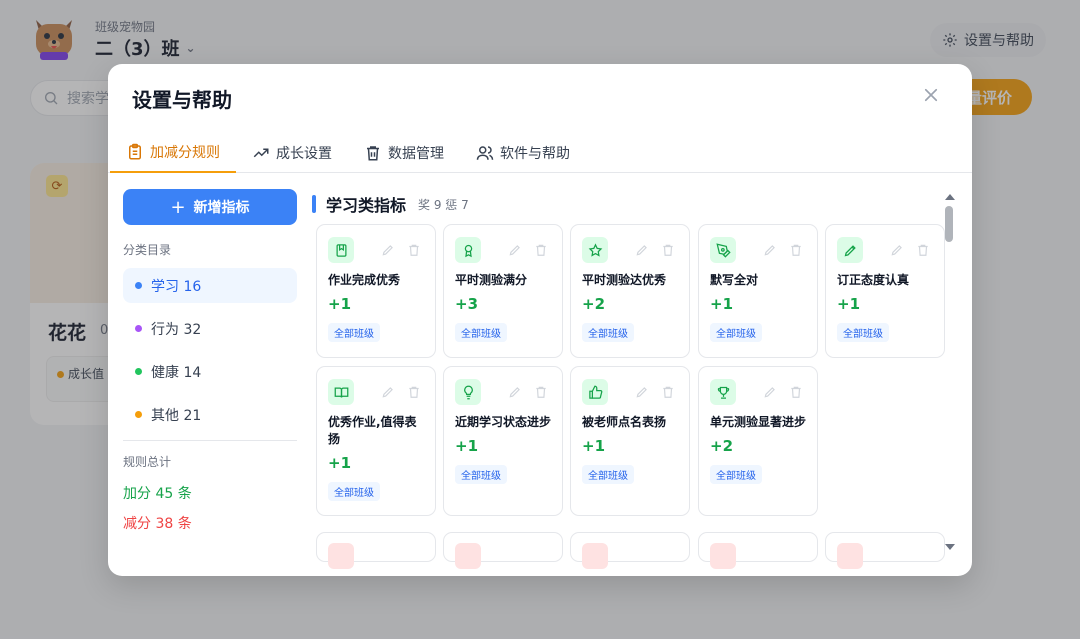 Image resolution: width=1080 pixels, height=639 pixels. What do you see at coordinates (467, 304) in the screenshot?
I see `rule-points: +3` at bounding box center [467, 304].